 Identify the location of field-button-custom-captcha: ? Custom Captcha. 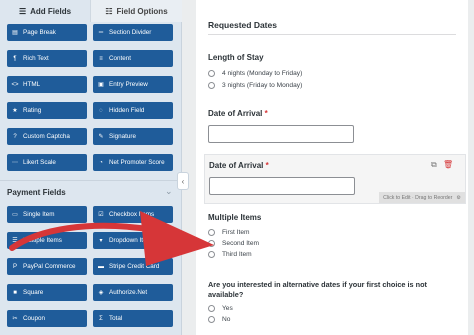
(47, 136).